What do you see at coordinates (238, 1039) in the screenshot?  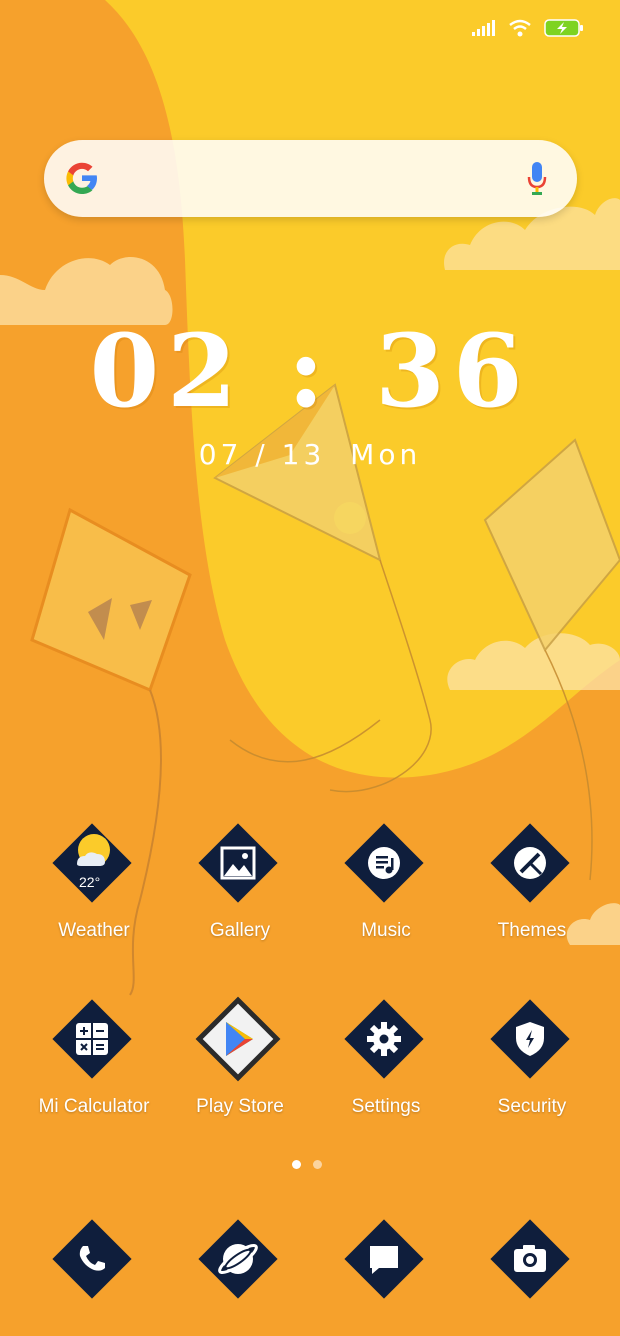 I see `play-store-icon` at bounding box center [238, 1039].